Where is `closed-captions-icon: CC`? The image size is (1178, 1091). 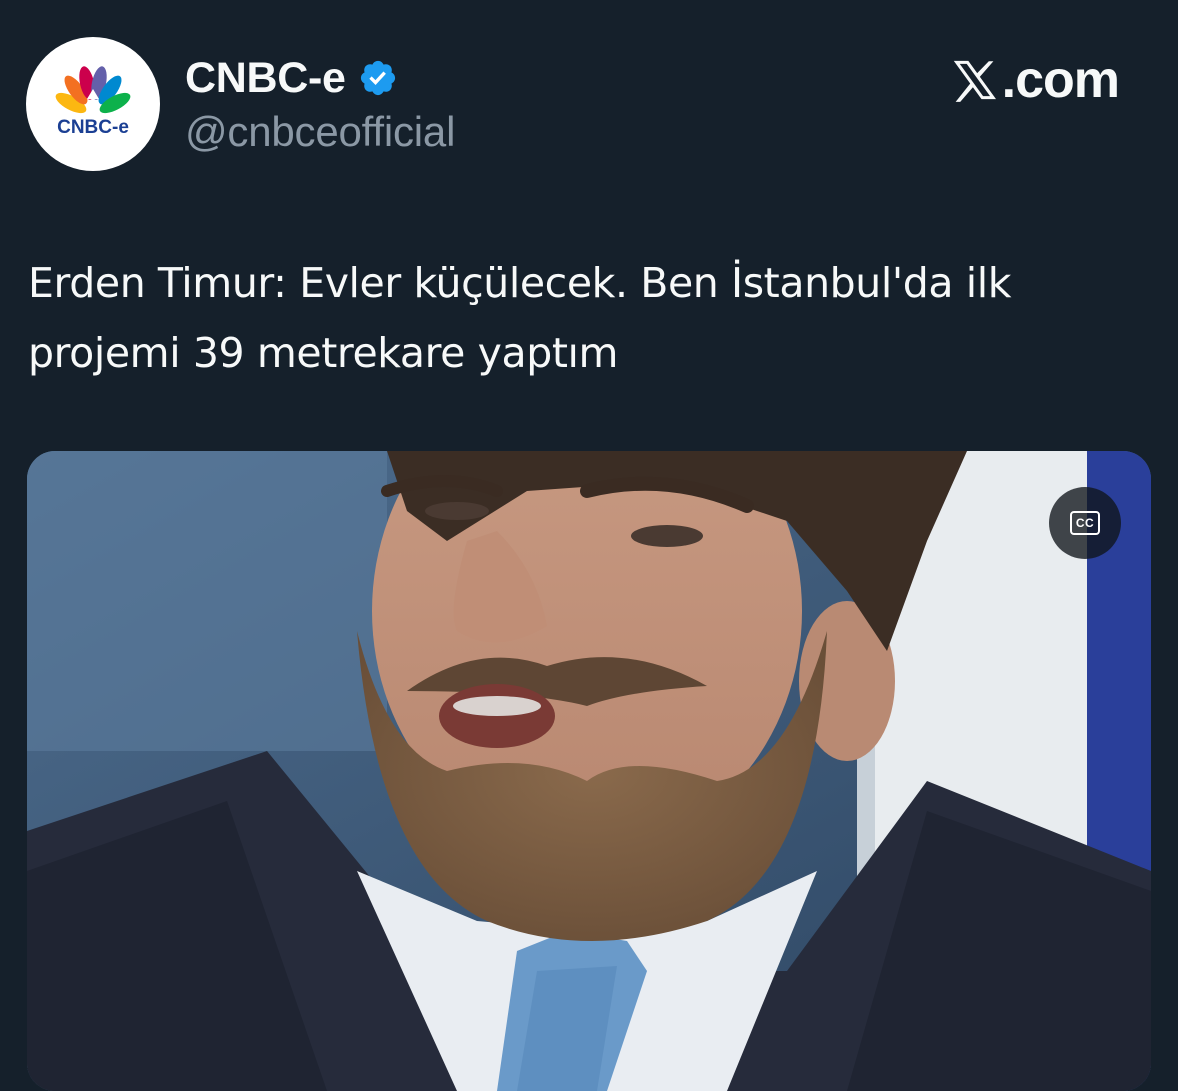
closed-captions-icon: CC is located at coordinates (1085, 523).